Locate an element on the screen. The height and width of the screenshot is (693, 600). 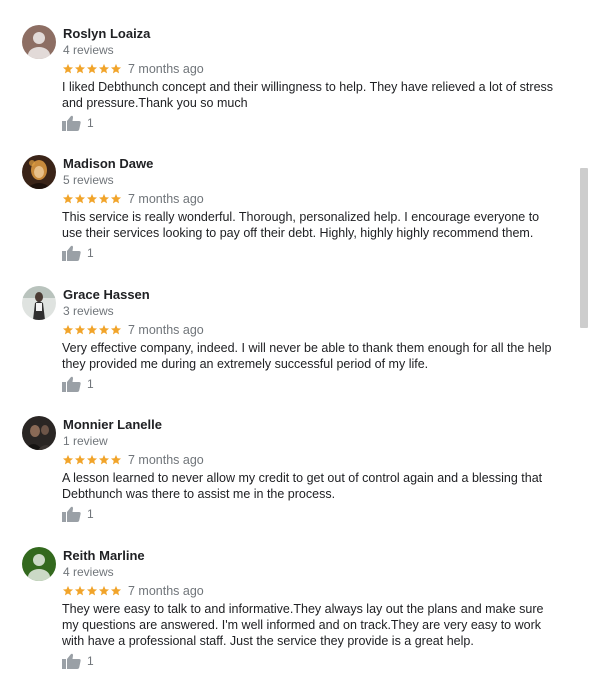
reviewer-name: Madison Dawe is located at coordinates (108, 163).